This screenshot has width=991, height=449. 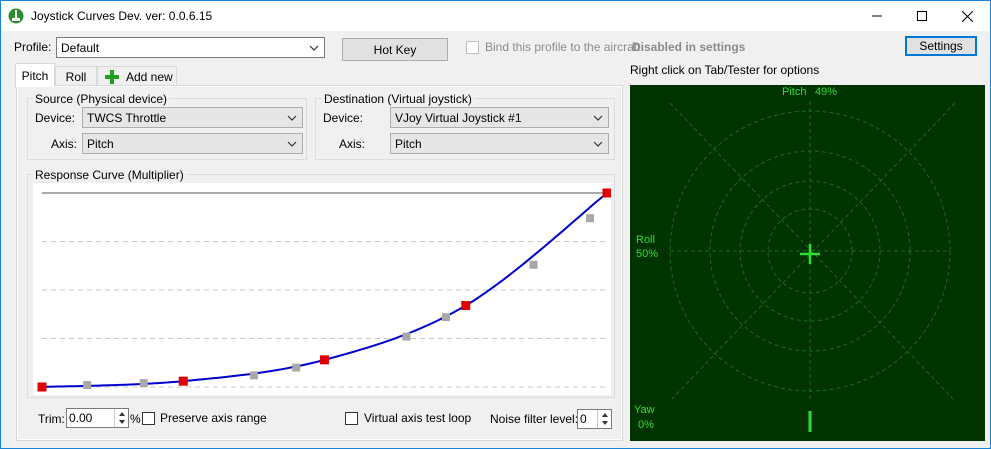 I want to click on tab-pitch-label: Pitch, so click(x=35, y=75).